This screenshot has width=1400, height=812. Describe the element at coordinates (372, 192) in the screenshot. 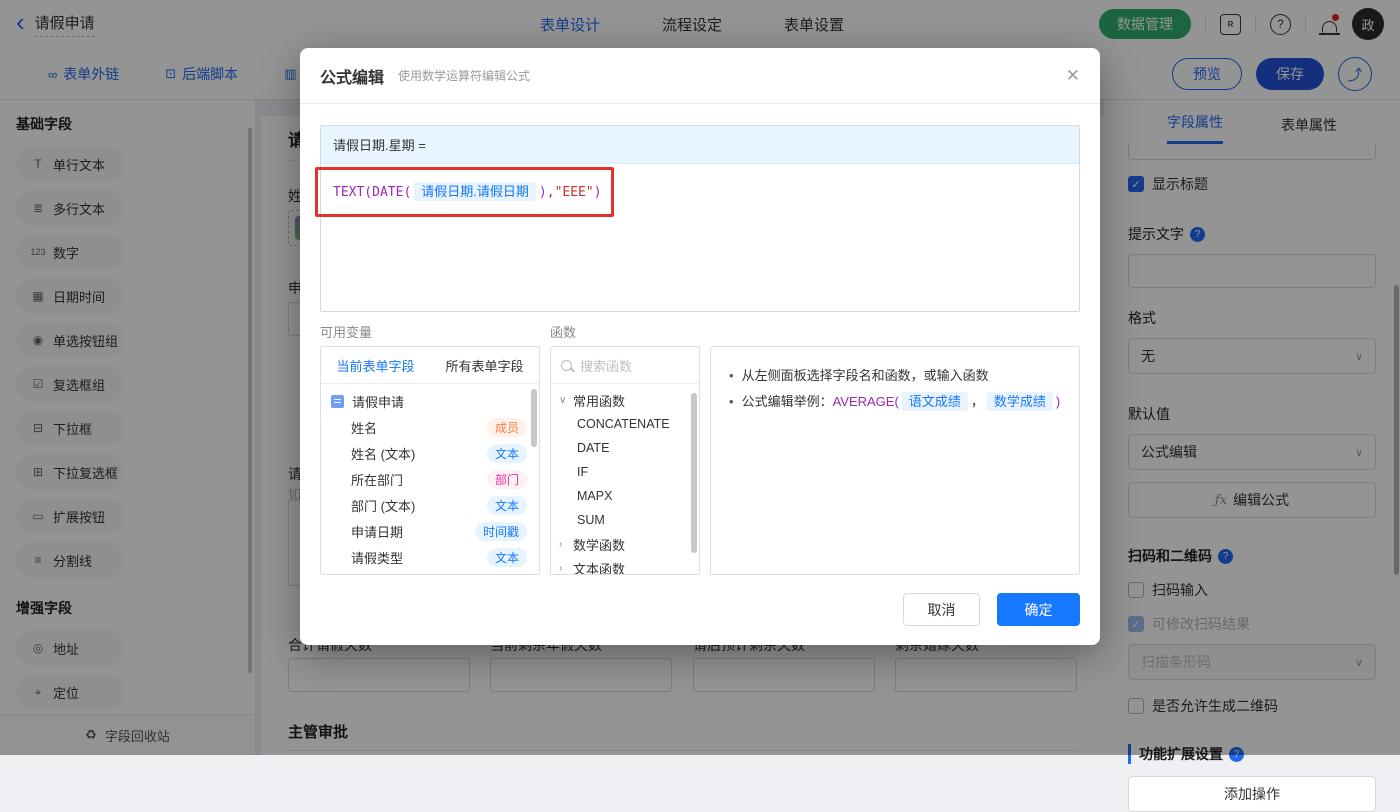

I see `formula-function-token: TEXT(DATE(` at that location.